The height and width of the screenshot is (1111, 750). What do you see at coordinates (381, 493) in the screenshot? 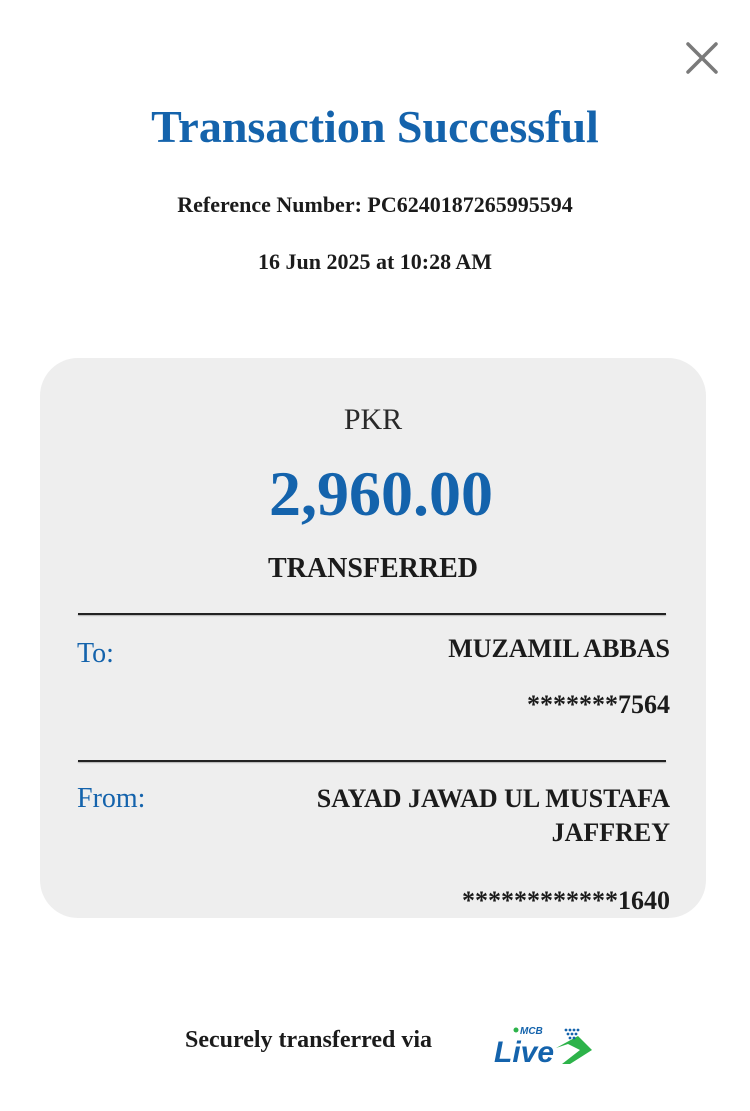
I see `amount-value: 2,960.00` at bounding box center [381, 493].